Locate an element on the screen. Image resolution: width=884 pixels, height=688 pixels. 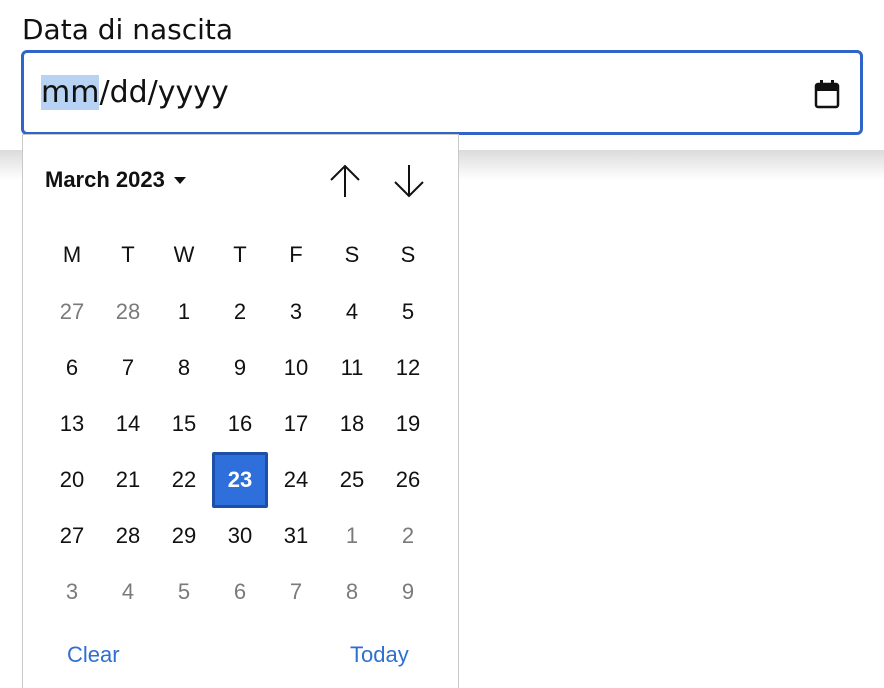
day-cell: 25 is located at coordinates (352, 480).